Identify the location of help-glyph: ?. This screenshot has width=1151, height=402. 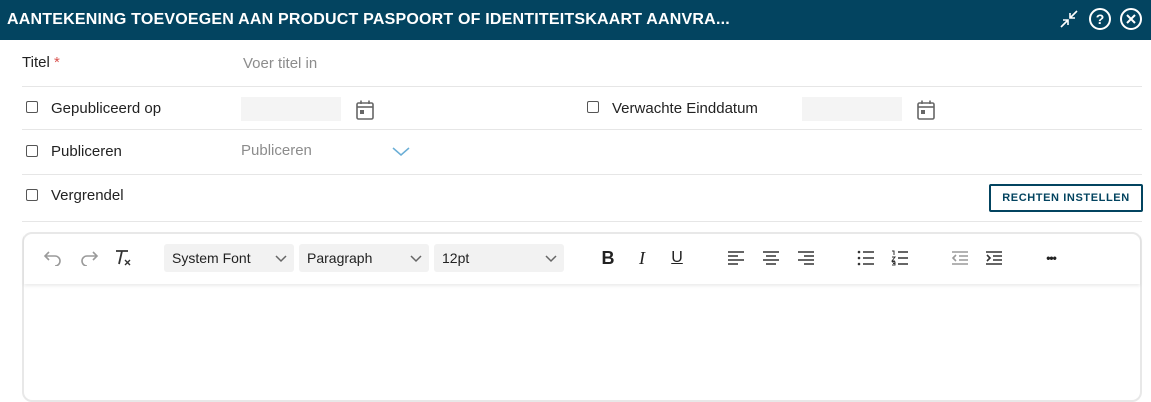
(1100, 19).